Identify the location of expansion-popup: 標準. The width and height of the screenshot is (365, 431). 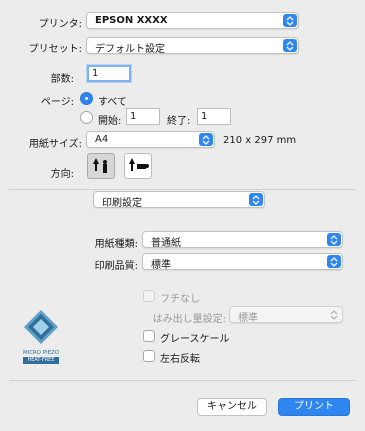
(286, 315).